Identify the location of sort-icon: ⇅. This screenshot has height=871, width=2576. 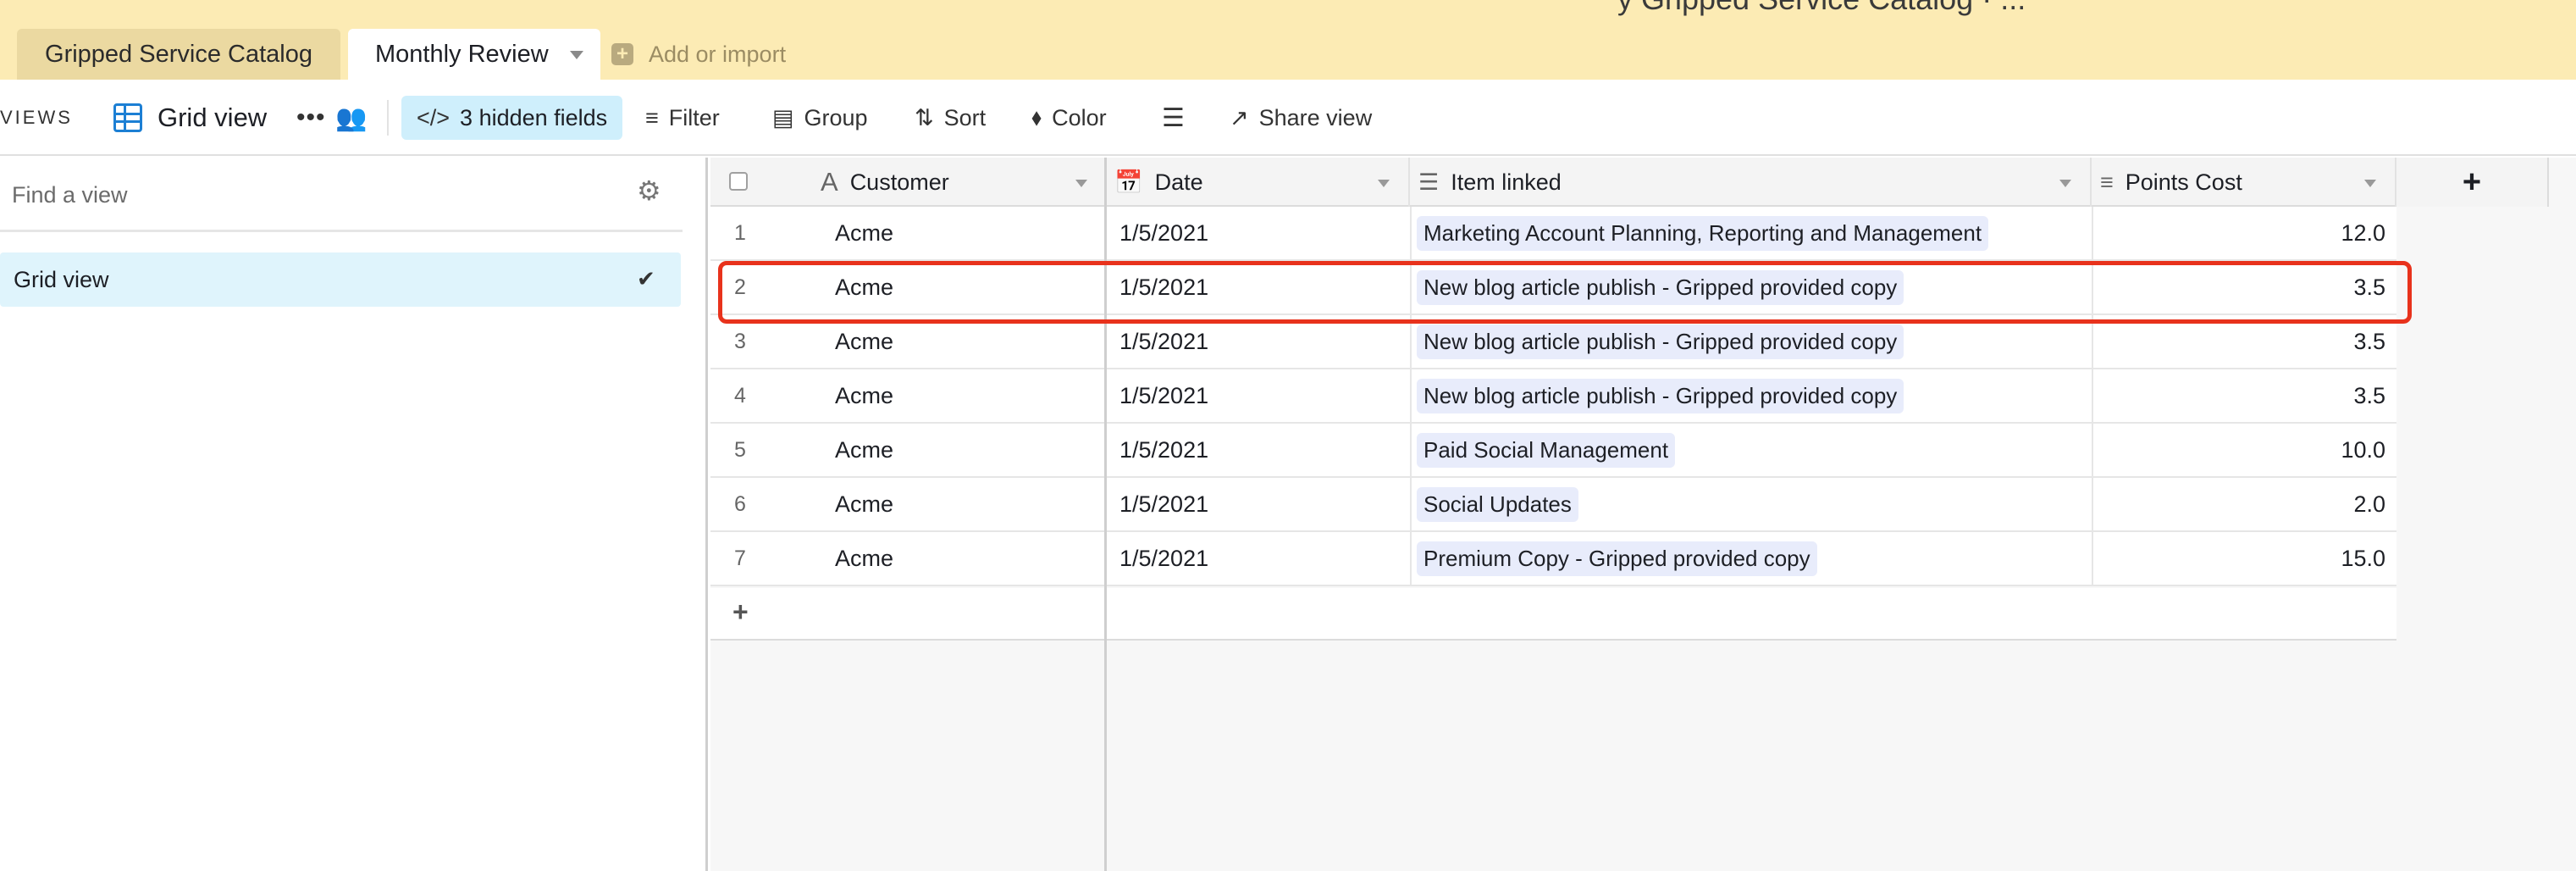
(924, 117).